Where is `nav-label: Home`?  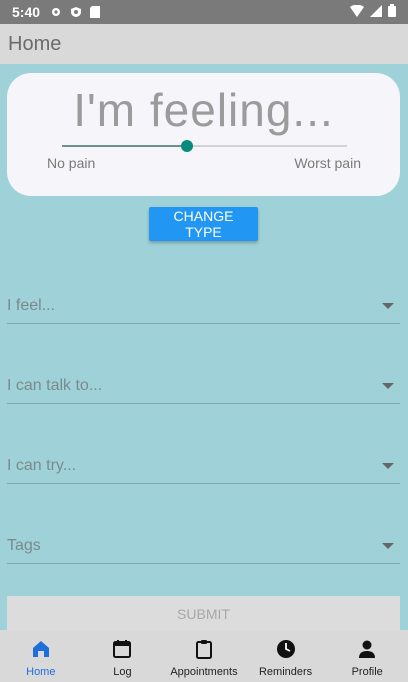
nav-label: Home is located at coordinates (41, 672).